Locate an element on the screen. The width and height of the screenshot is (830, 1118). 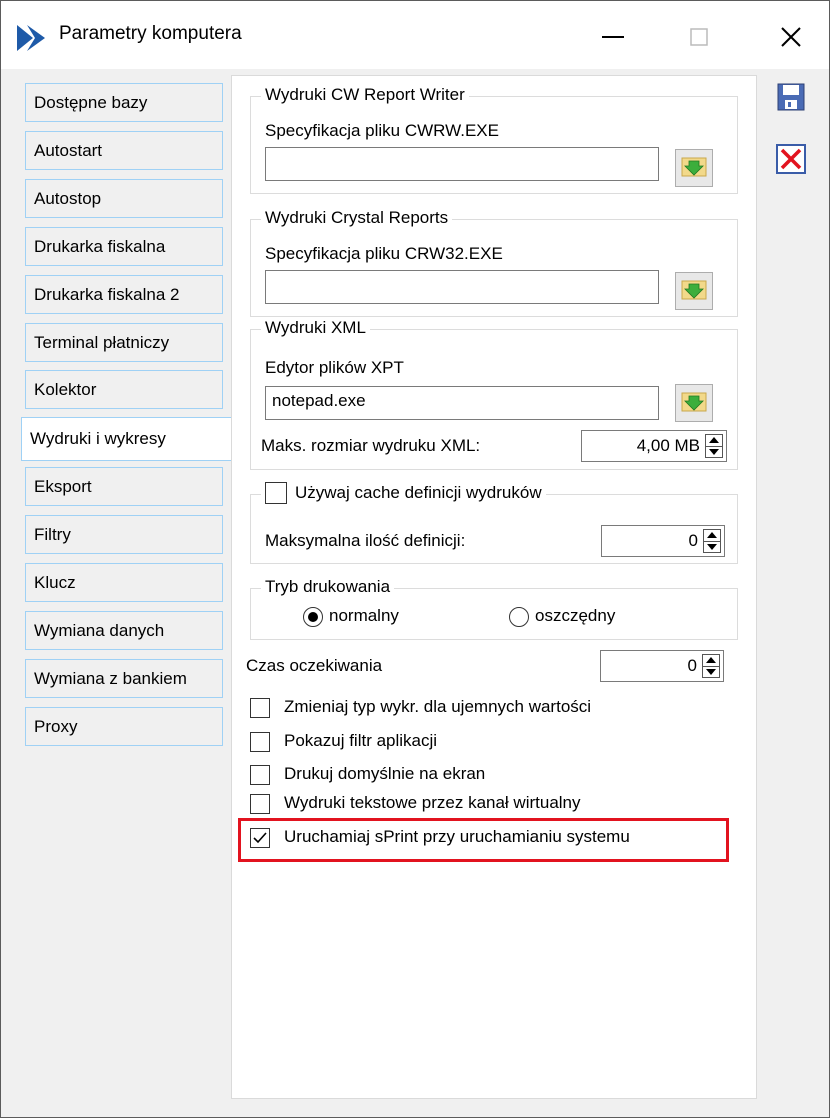
checkbox-label: Zmieniaj typ wykr. dla ujemnych wartości is located at coordinates (438, 706).